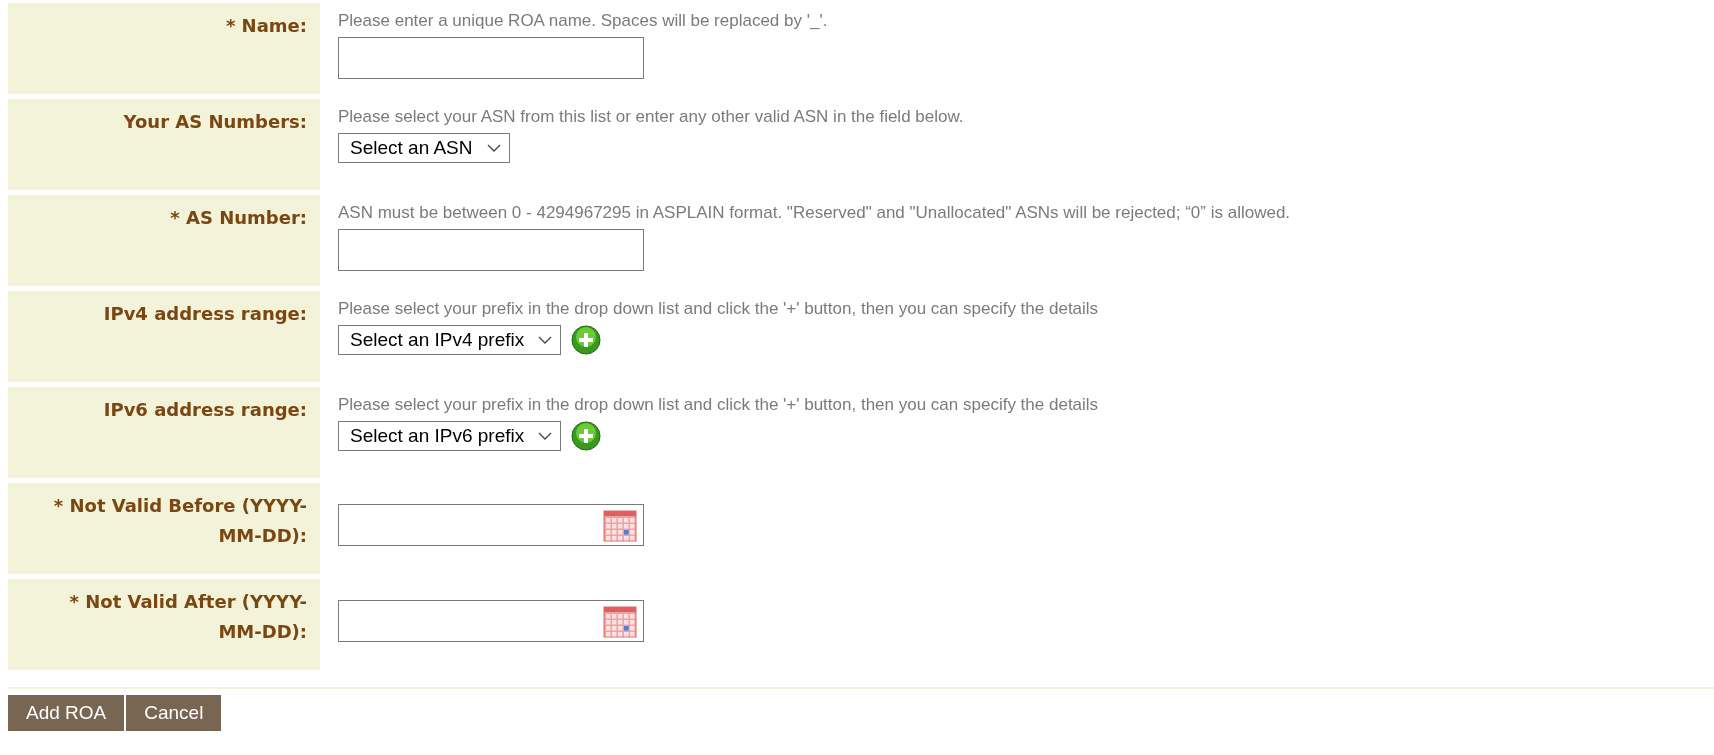 The width and height of the screenshot is (1714, 755). Describe the element at coordinates (66, 713) in the screenshot. I see `form-button: Add ROA` at that location.